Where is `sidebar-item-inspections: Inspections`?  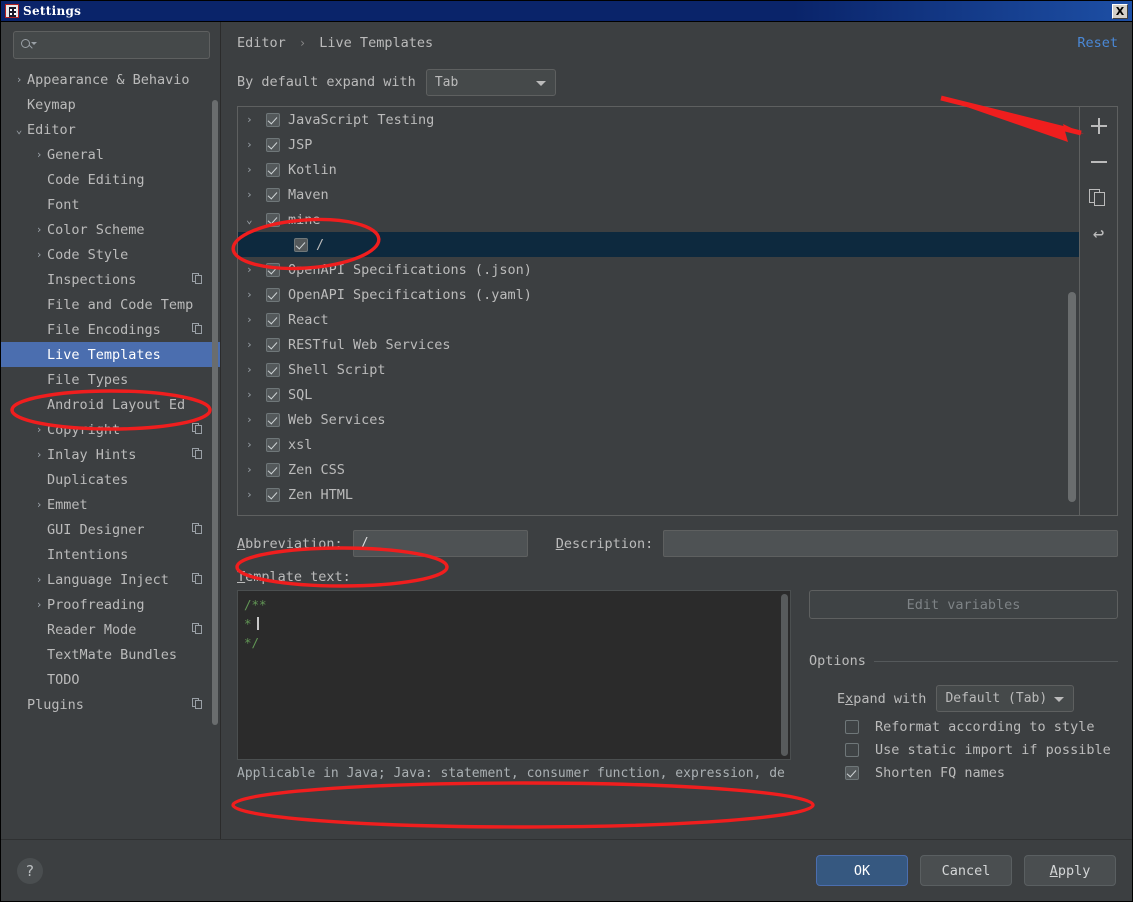
sidebar-item-inspections: Inspections is located at coordinates (110, 279).